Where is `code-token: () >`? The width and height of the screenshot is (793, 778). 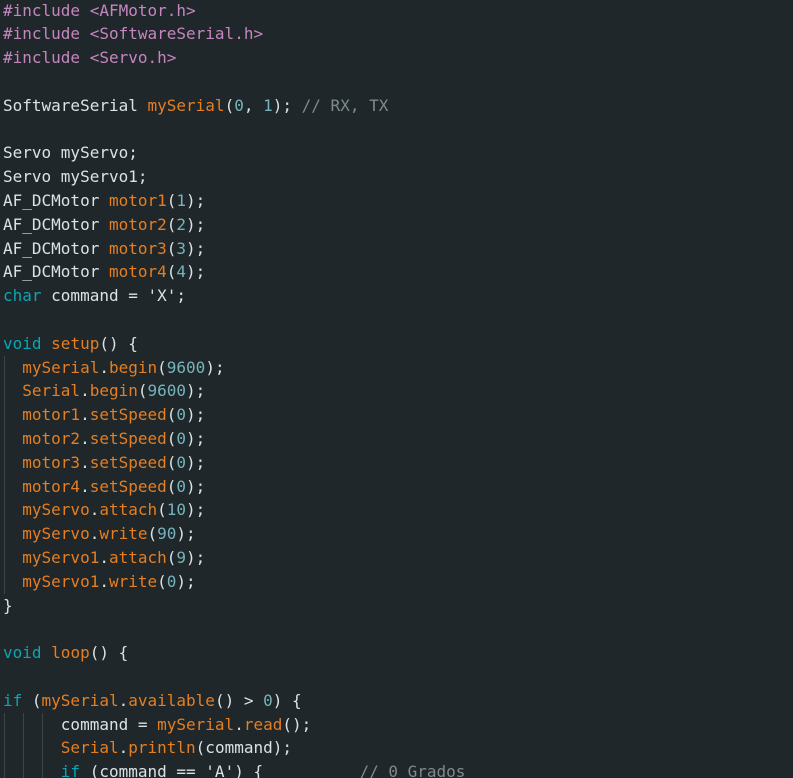
code-token: () > is located at coordinates (239, 700).